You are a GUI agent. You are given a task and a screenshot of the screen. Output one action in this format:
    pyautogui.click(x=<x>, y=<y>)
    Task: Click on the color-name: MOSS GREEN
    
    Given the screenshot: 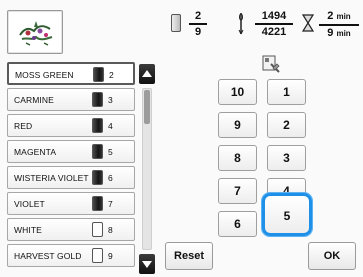 What is the action you would take?
    pyautogui.click(x=44, y=75)
    